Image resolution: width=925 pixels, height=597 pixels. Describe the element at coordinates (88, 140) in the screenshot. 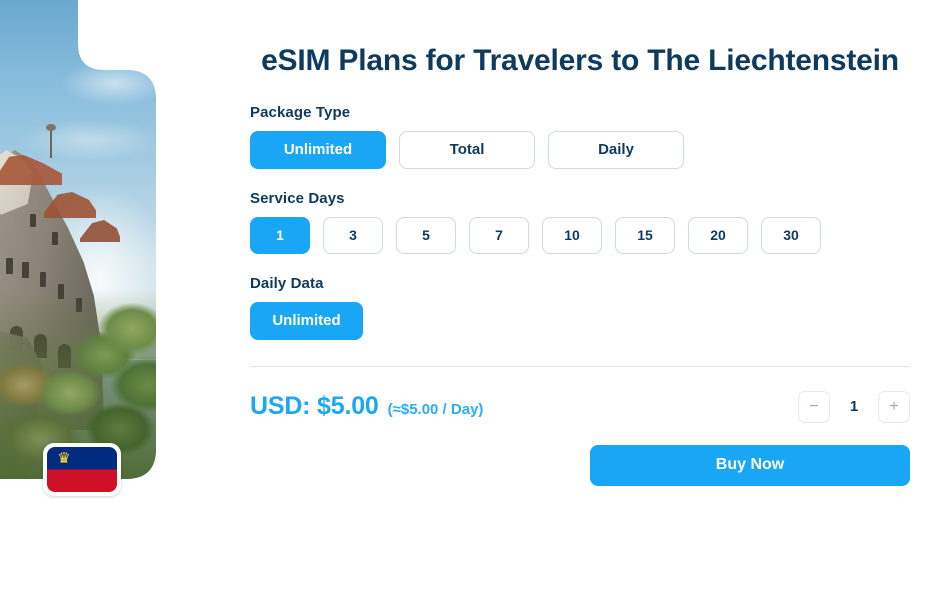

I see `cloud-icon` at that location.